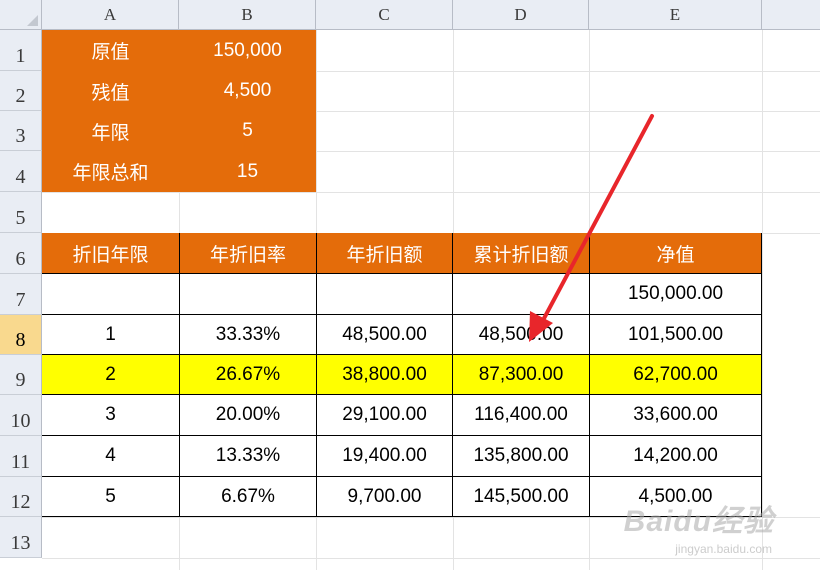  What do you see at coordinates (521, 253) in the screenshot?
I see `table-header-accumulated: 累计折旧额` at bounding box center [521, 253].